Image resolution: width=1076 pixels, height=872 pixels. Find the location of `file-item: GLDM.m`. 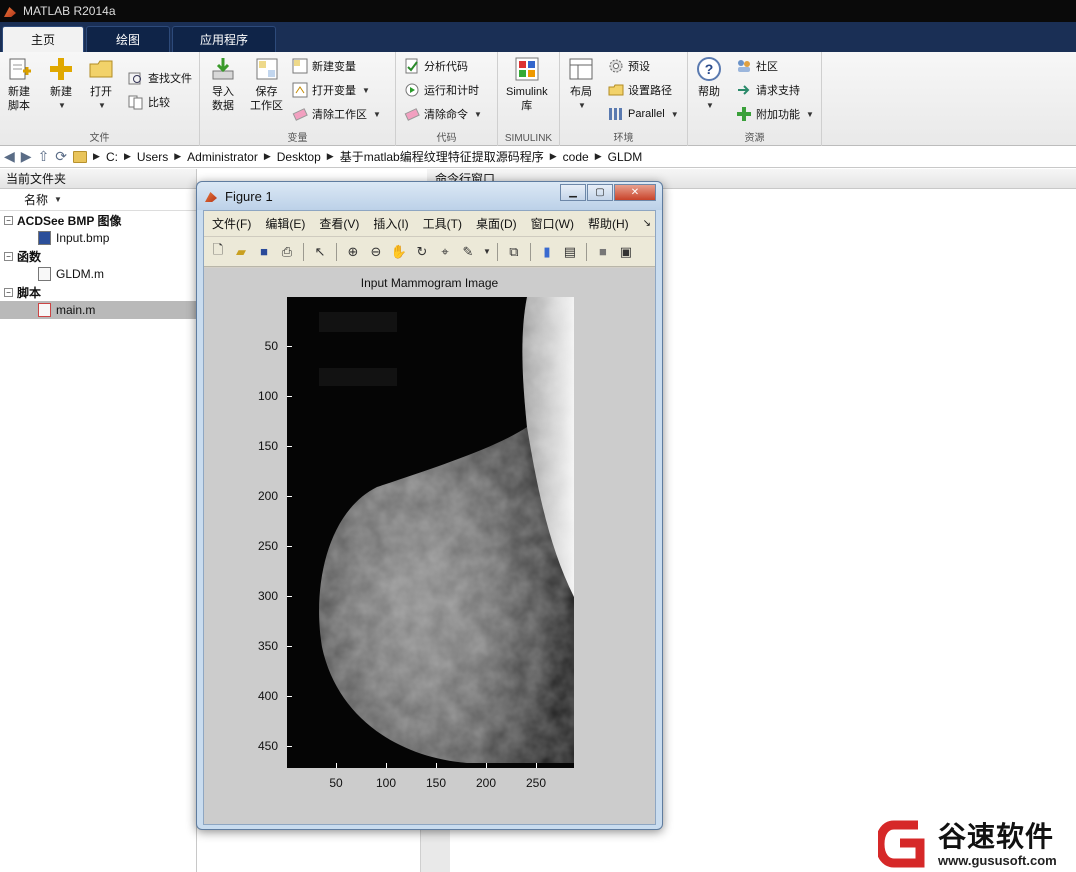

file-item: GLDM.m is located at coordinates (98, 274).